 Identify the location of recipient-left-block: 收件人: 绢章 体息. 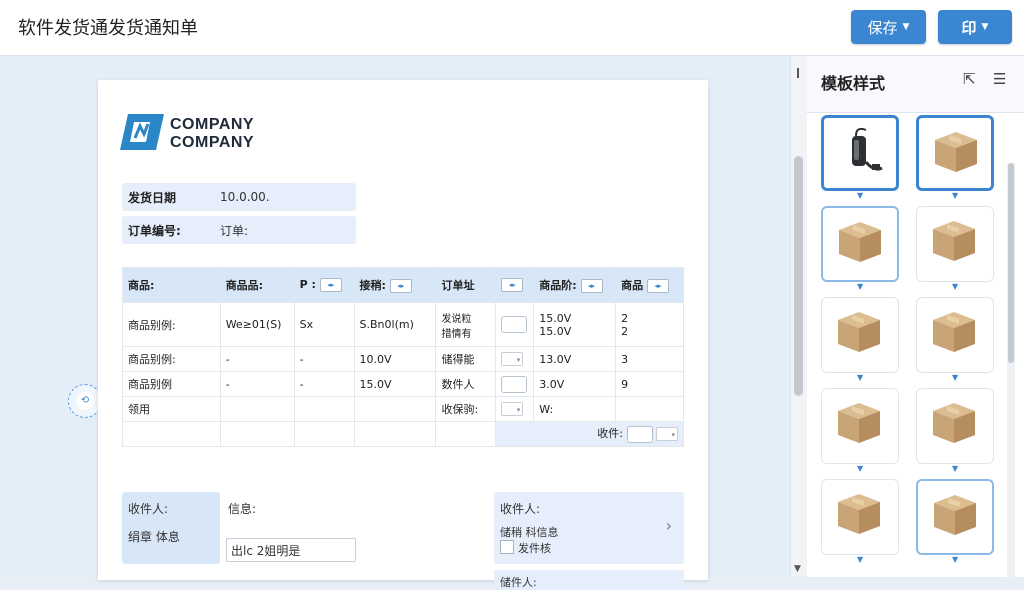
(171, 528).